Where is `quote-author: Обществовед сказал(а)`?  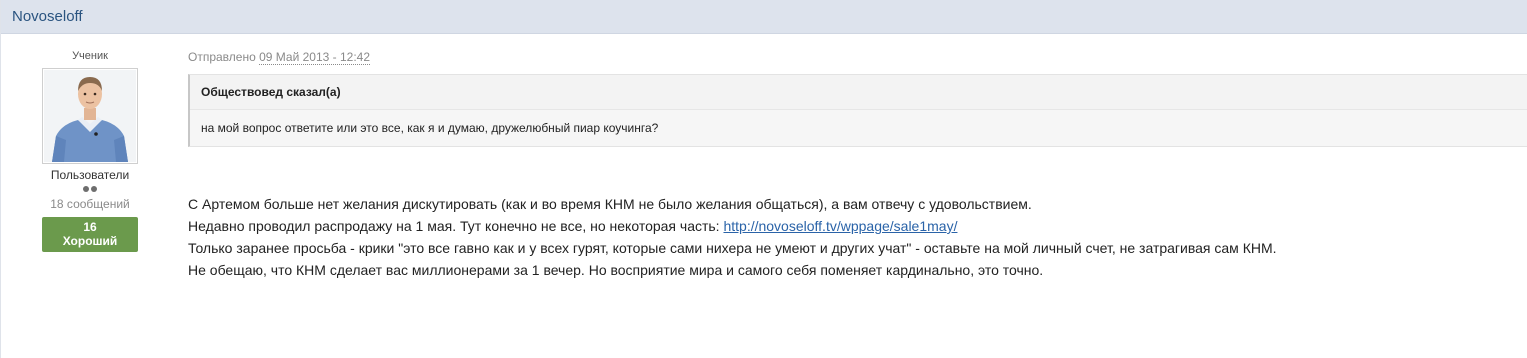 quote-author: Обществовед сказал(а) is located at coordinates (858, 92).